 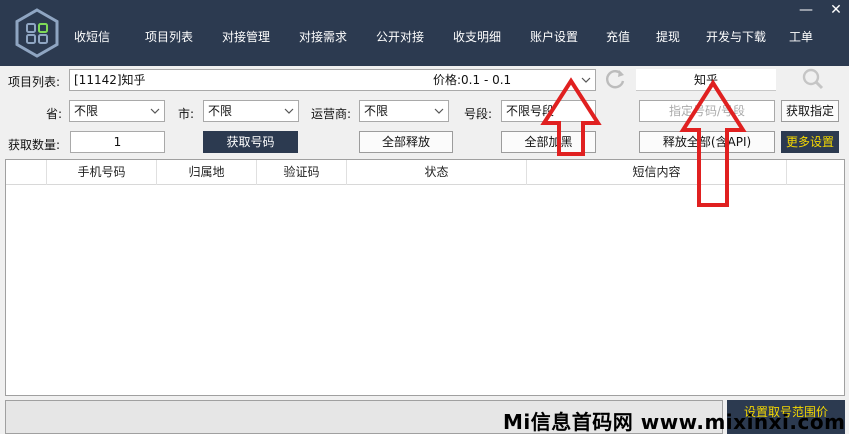 I want to click on nav-project-list: 项目列表, so click(x=169, y=36).